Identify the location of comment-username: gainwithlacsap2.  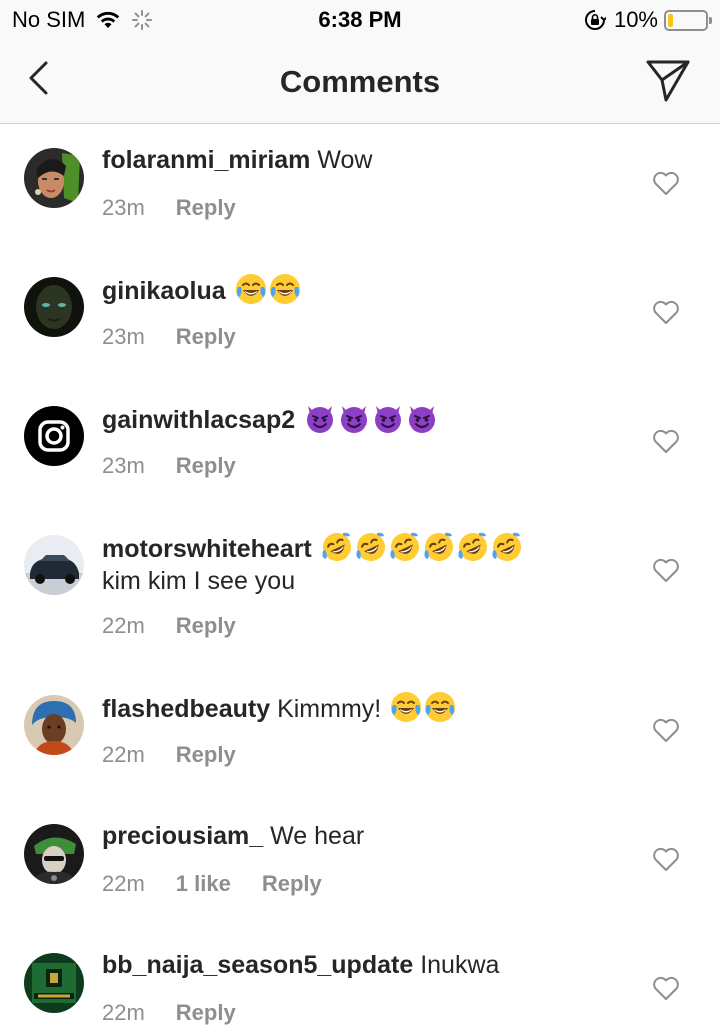
(198, 420).